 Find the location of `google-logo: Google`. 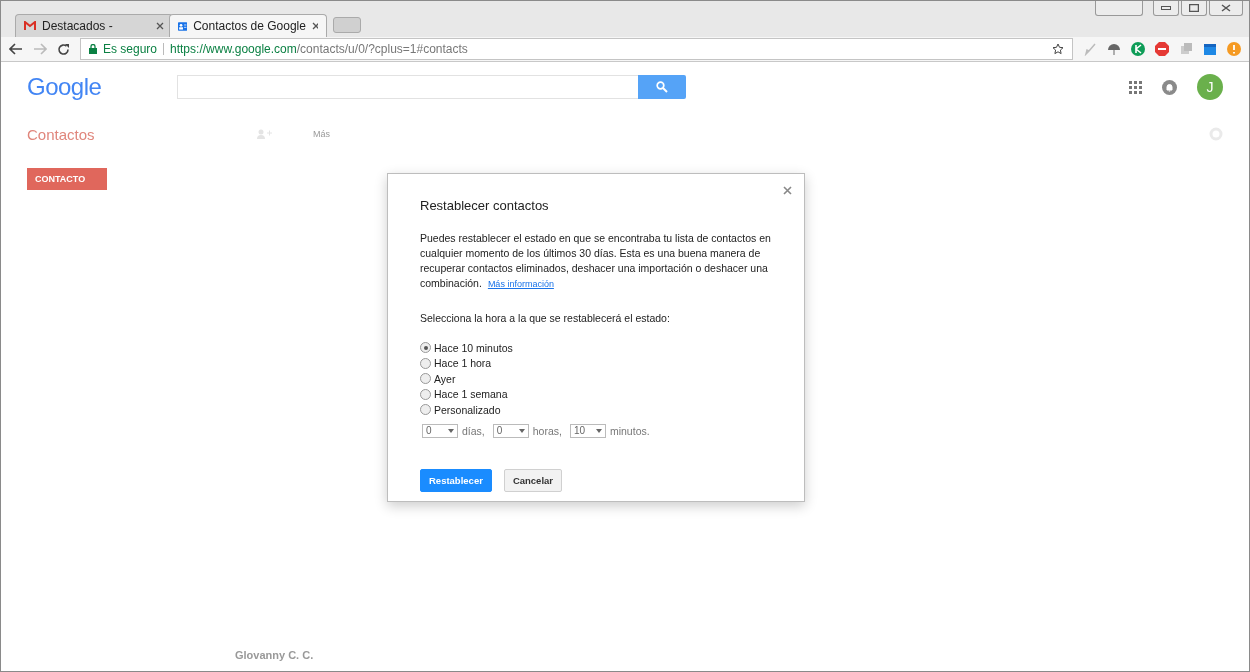

google-logo: Google is located at coordinates (65, 87).